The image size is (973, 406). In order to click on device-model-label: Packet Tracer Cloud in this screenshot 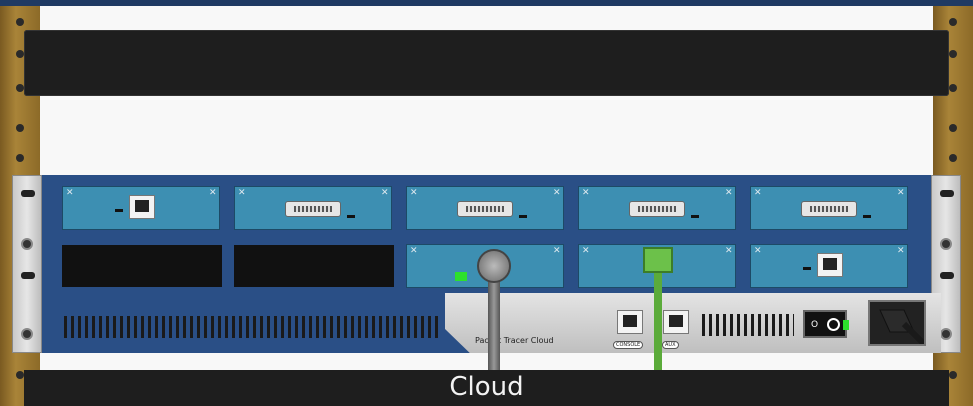, I will do `click(514, 340)`.